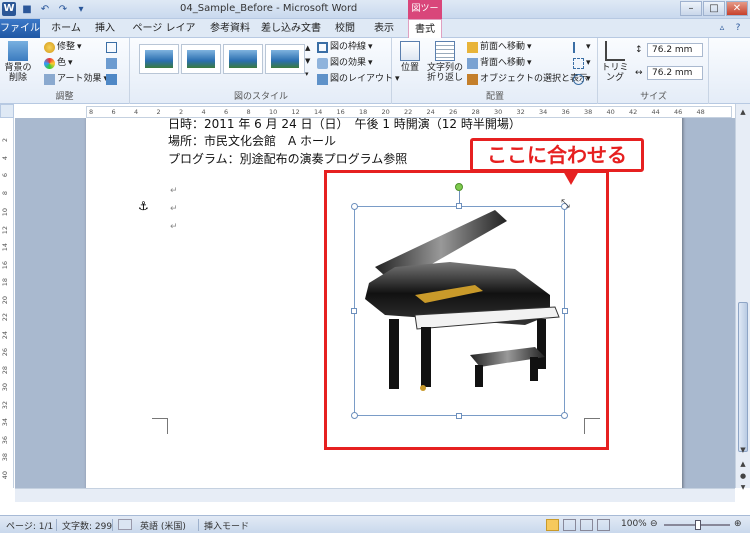 This screenshot has width=750, height=533. I want to click on ruler-tick-label: 20, so click(5, 299).